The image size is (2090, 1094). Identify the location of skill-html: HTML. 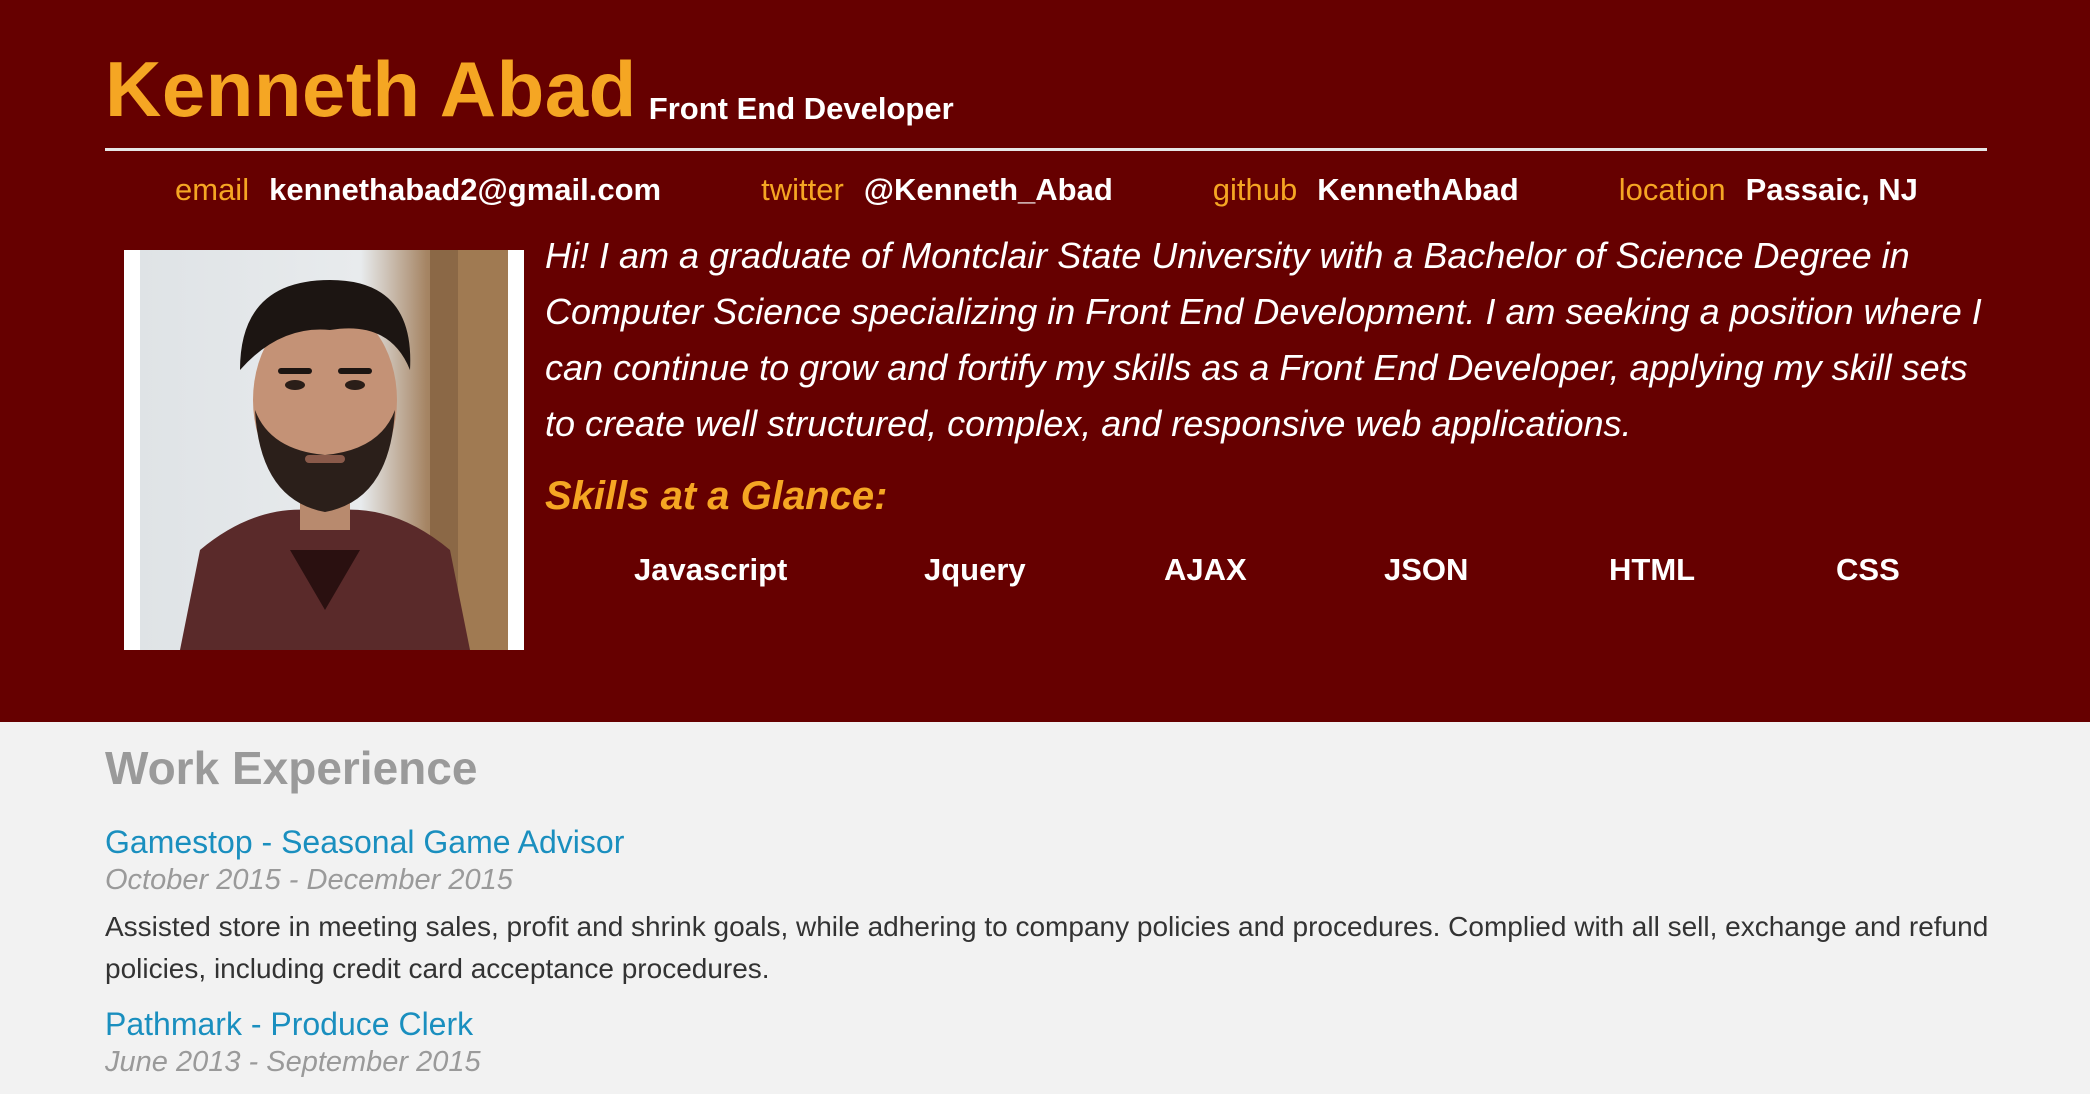
(1652, 569).